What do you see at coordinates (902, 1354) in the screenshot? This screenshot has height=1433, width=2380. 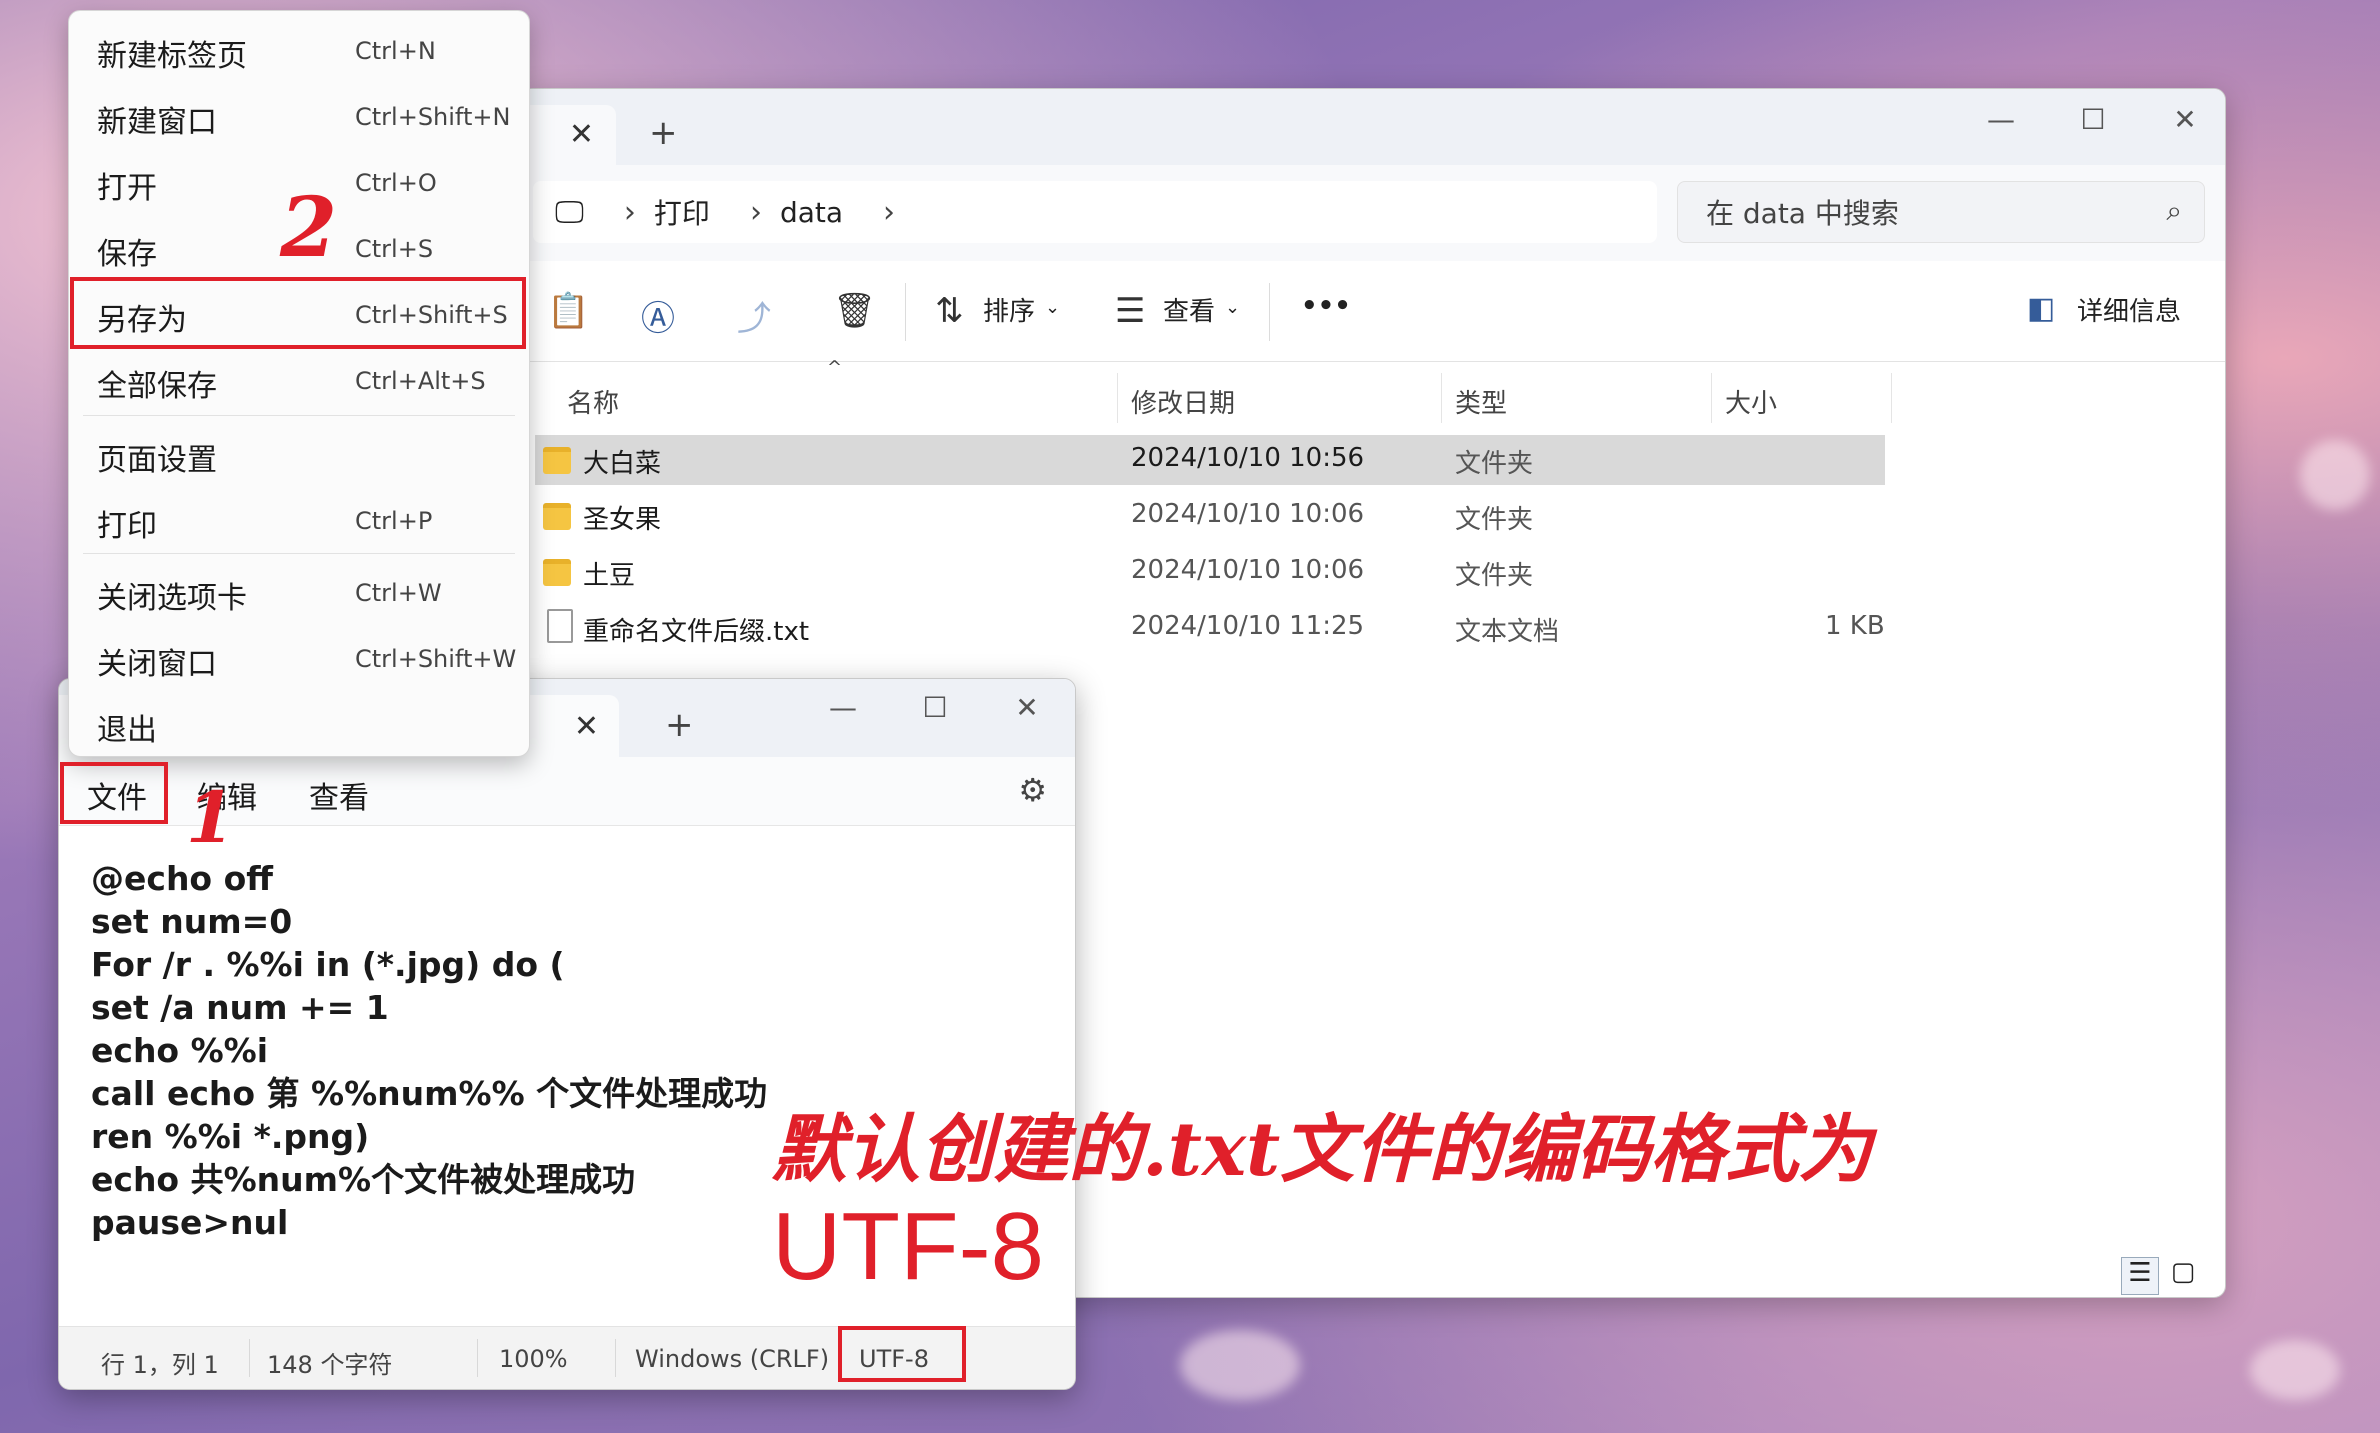 I see `highlight-encoding` at bounding box center [902, 1354].